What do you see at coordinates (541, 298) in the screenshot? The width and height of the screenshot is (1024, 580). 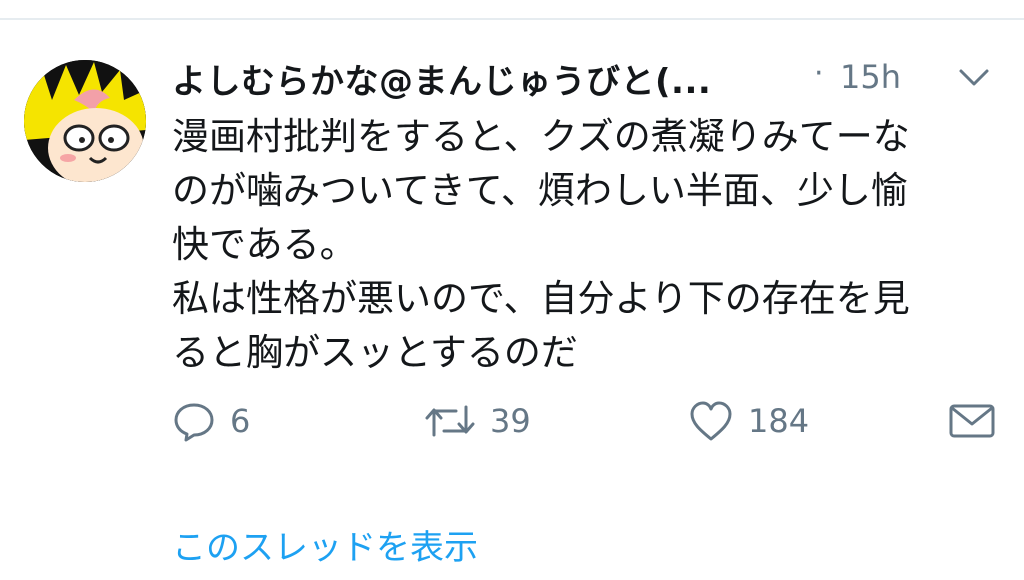 I see `tweet-text-line: 私は性格が悪いので、自分より下の存在を見` at bounding box center [541, 298].